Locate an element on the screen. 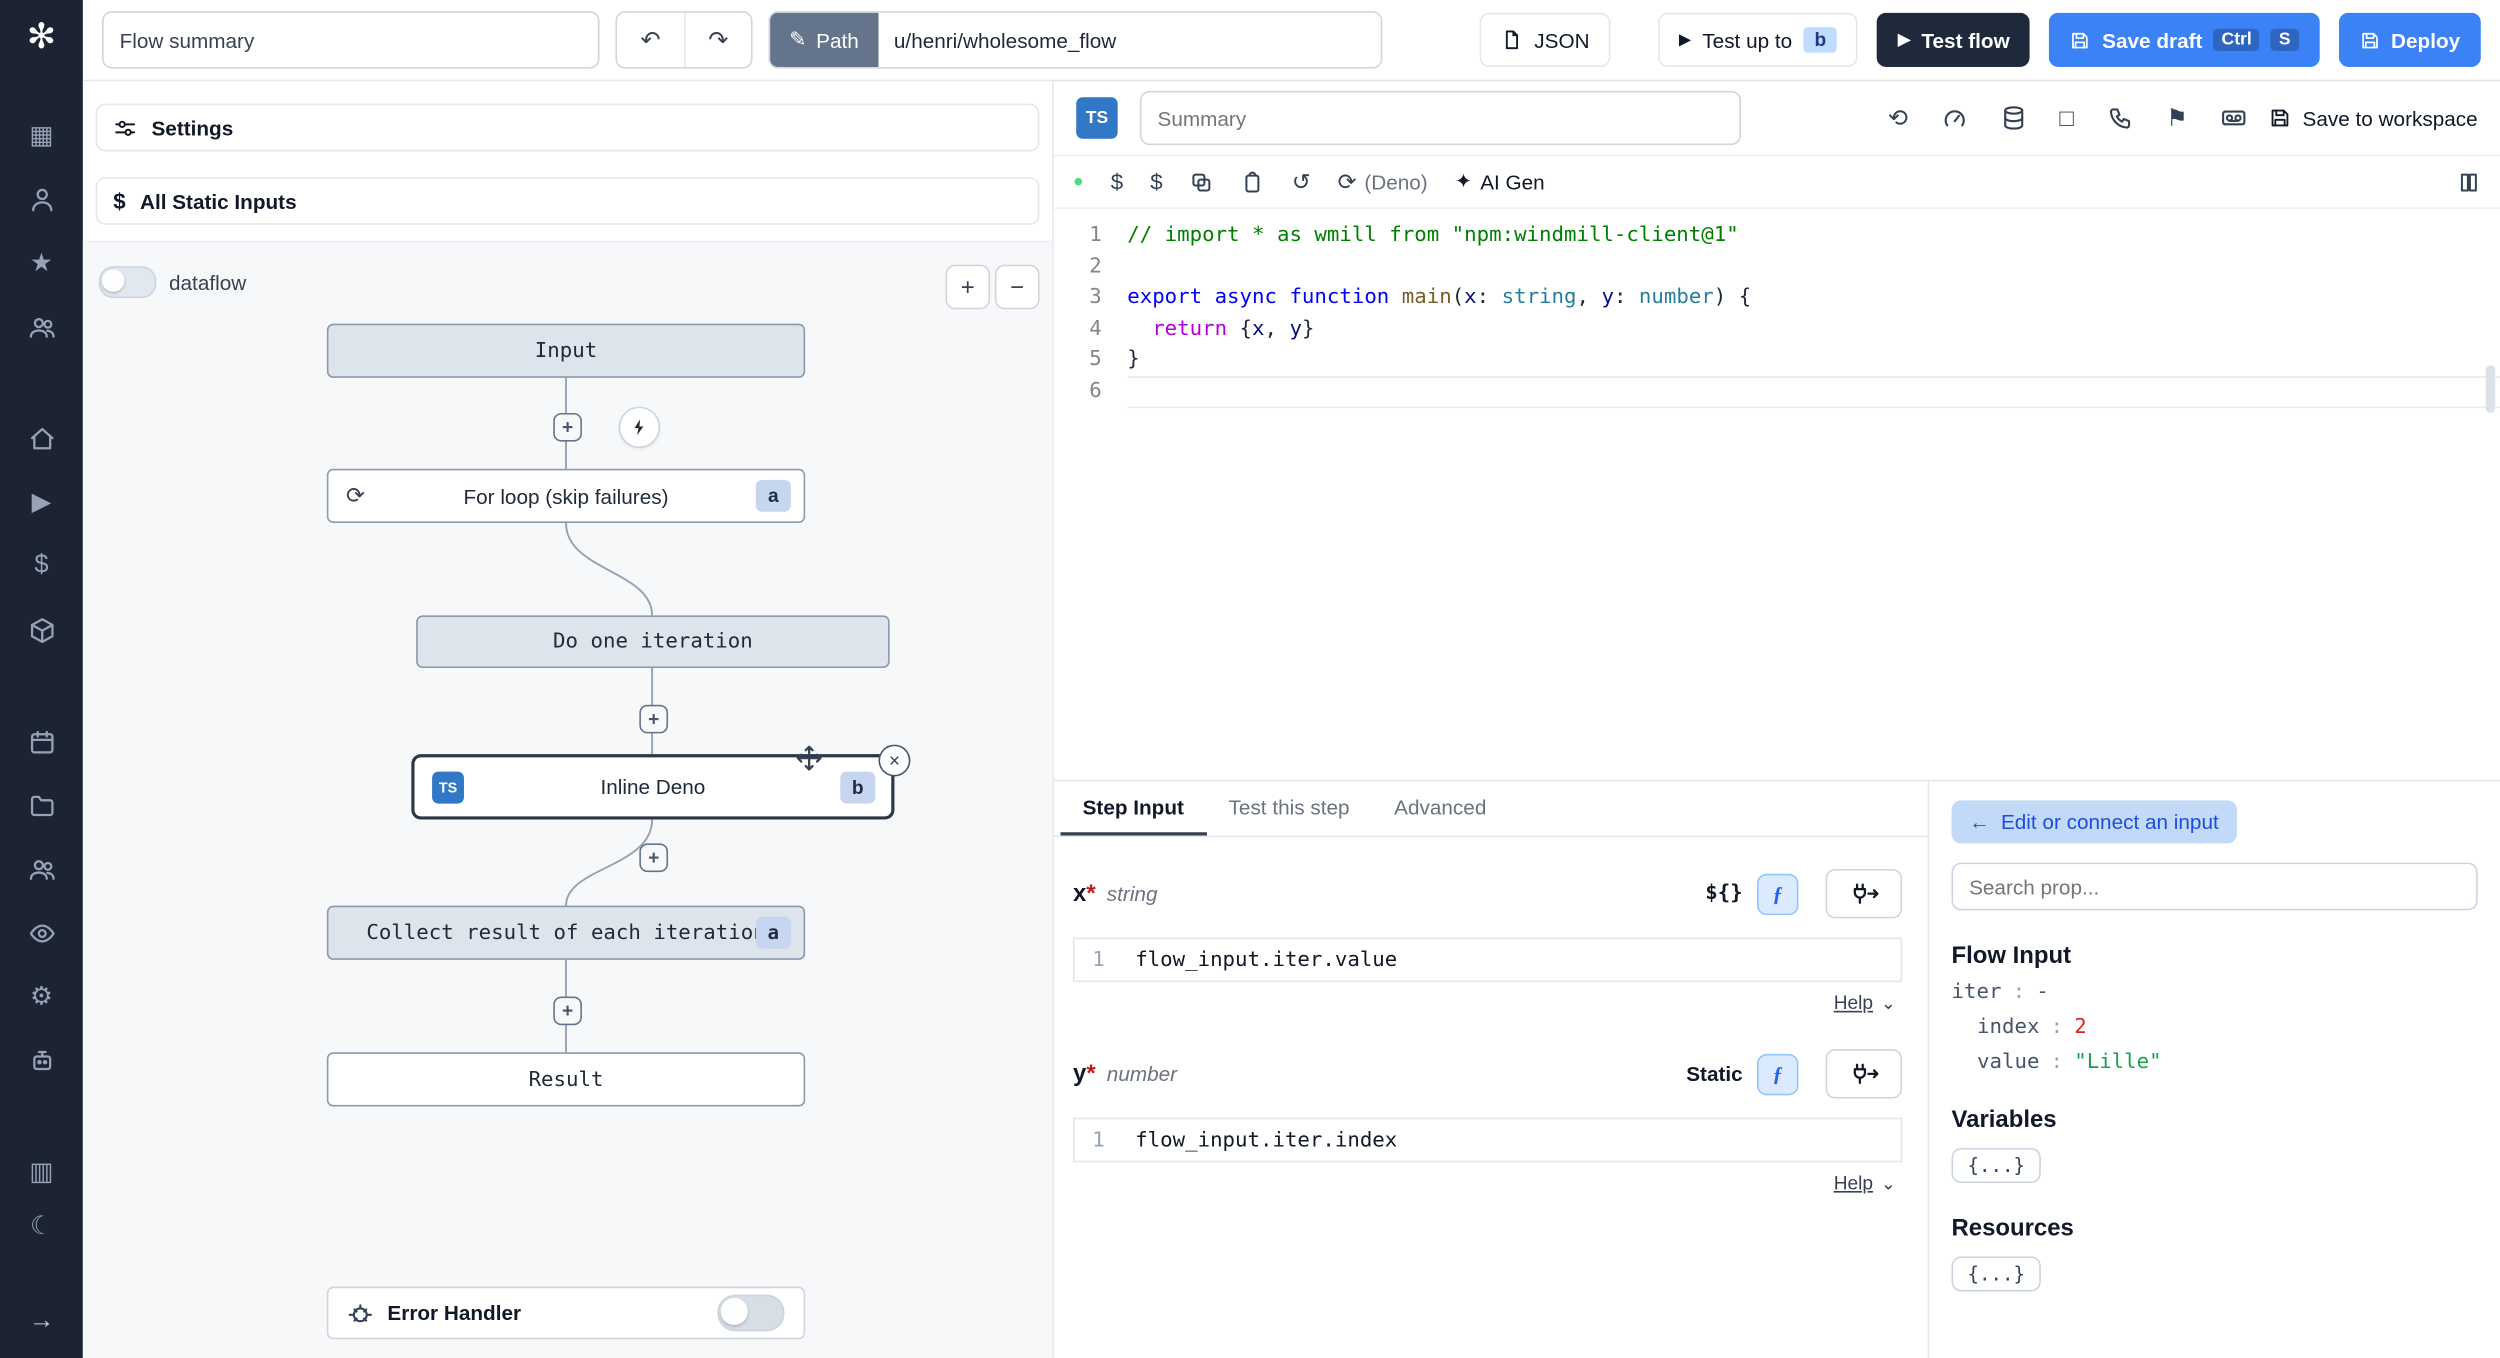 The width and height of the screenshot is (2500, 1358). code-line: return {x, y} is located at coordinates (1813, 329).